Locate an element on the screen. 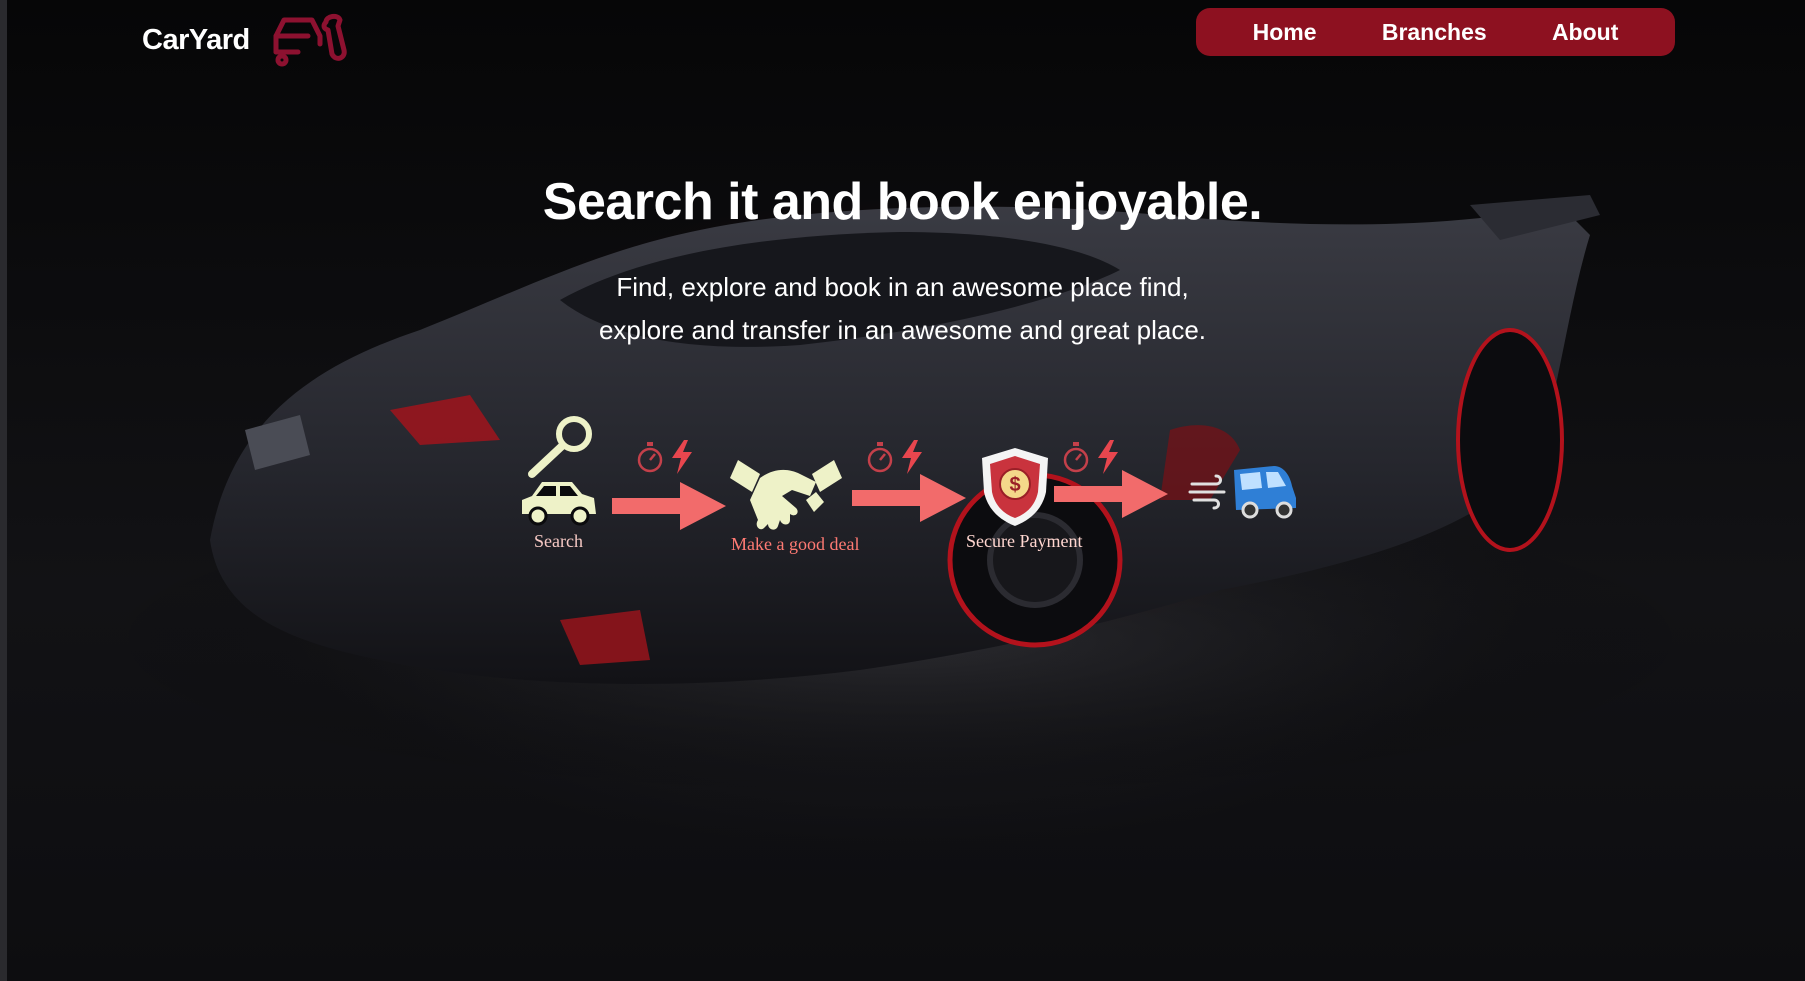 The height and width of the screenshot is (981, 1805). step-label-make-a-good-deal: Make a good deal is located at coordinates (795, 544).